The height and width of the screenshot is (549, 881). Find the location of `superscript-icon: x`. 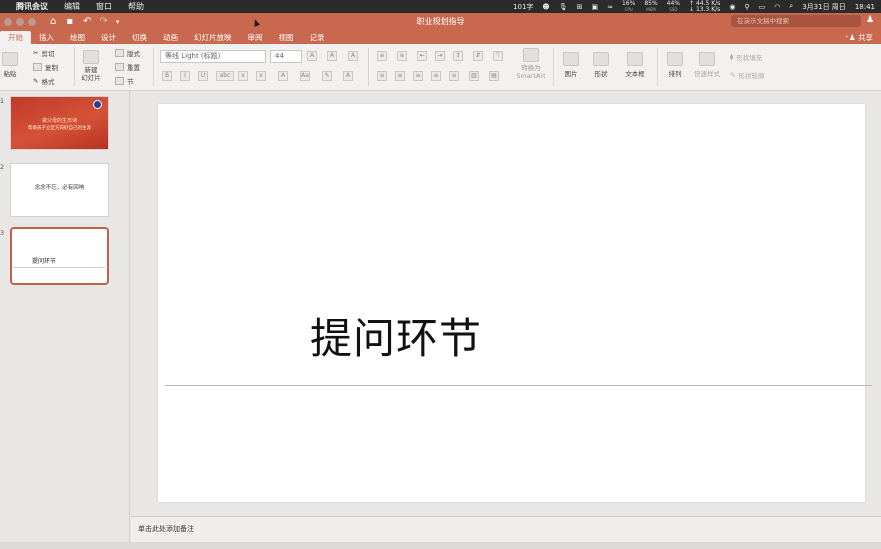

superscript-icon: x is located at coordinates (243, 76).